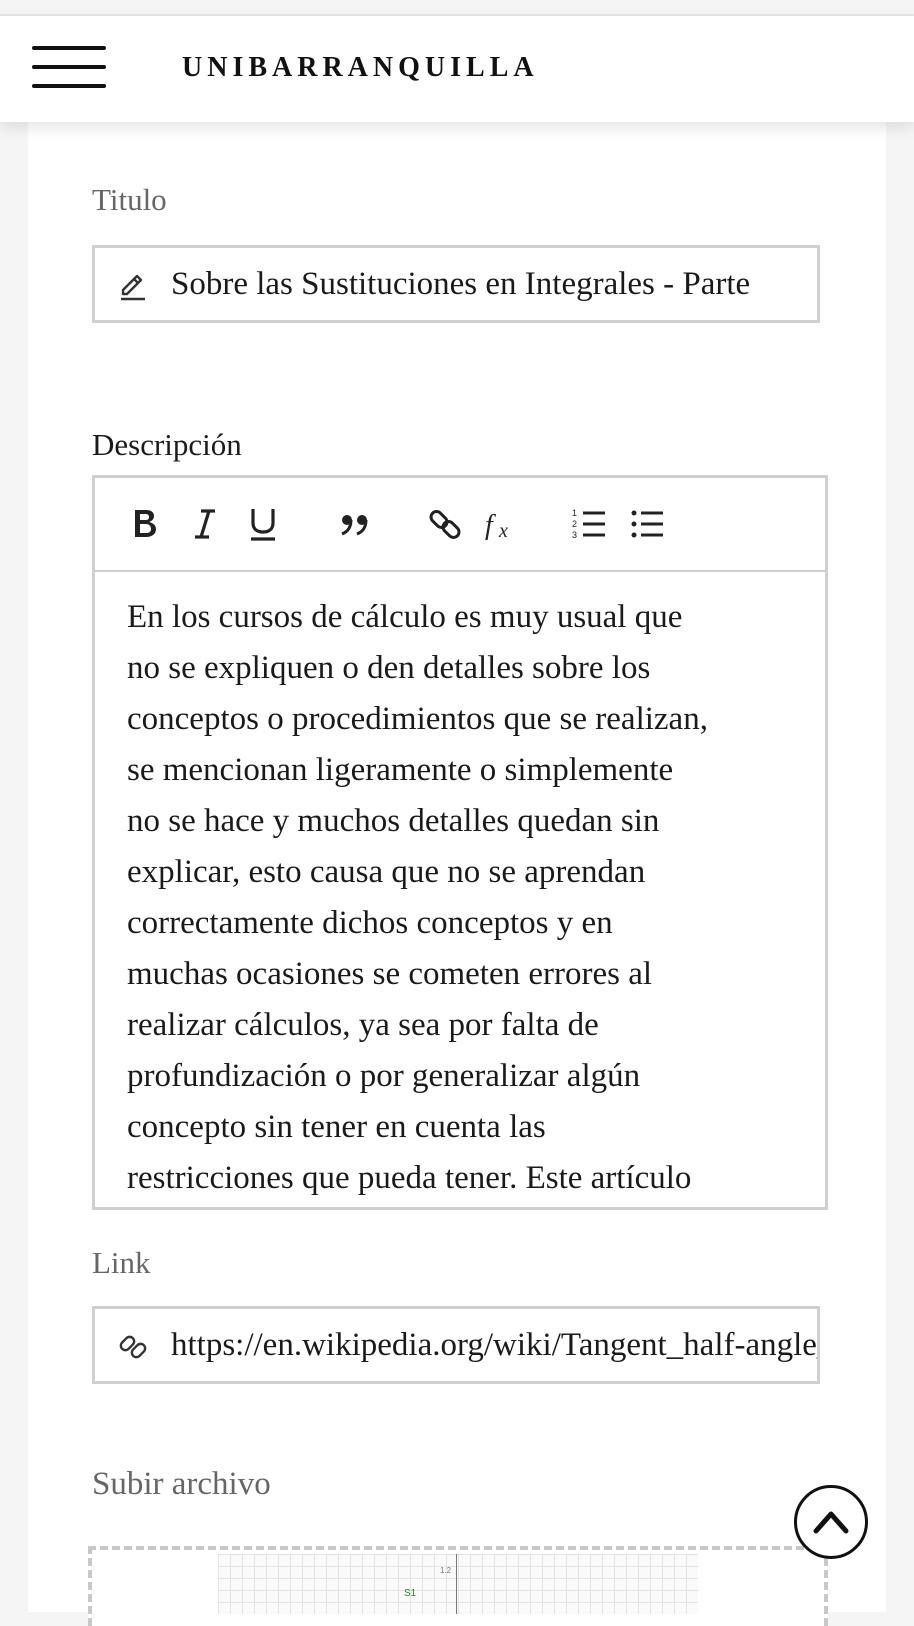 This screenshot has width=914, height=1626. I want to click on underline-icon, so click(263, 524).